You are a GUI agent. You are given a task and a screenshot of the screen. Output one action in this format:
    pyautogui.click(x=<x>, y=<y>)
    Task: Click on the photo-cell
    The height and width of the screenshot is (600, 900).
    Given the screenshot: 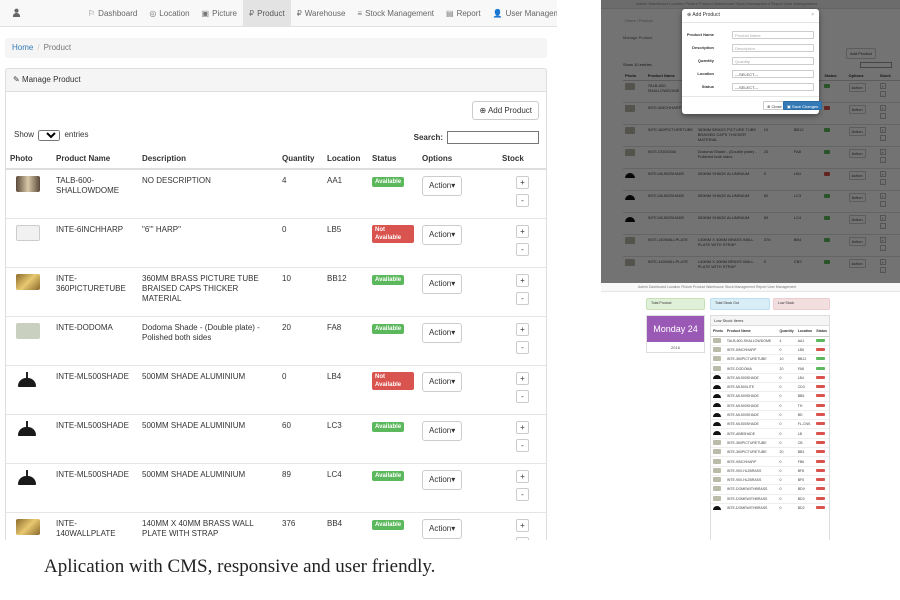 What is the action you would take?
    pyautogui.click(x=29, y=193)
    